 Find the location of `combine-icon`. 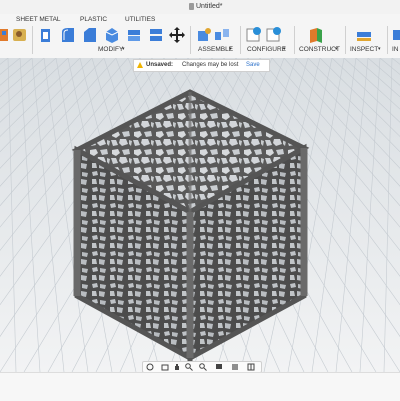

combine-icon is located at coordinates (134, 35).